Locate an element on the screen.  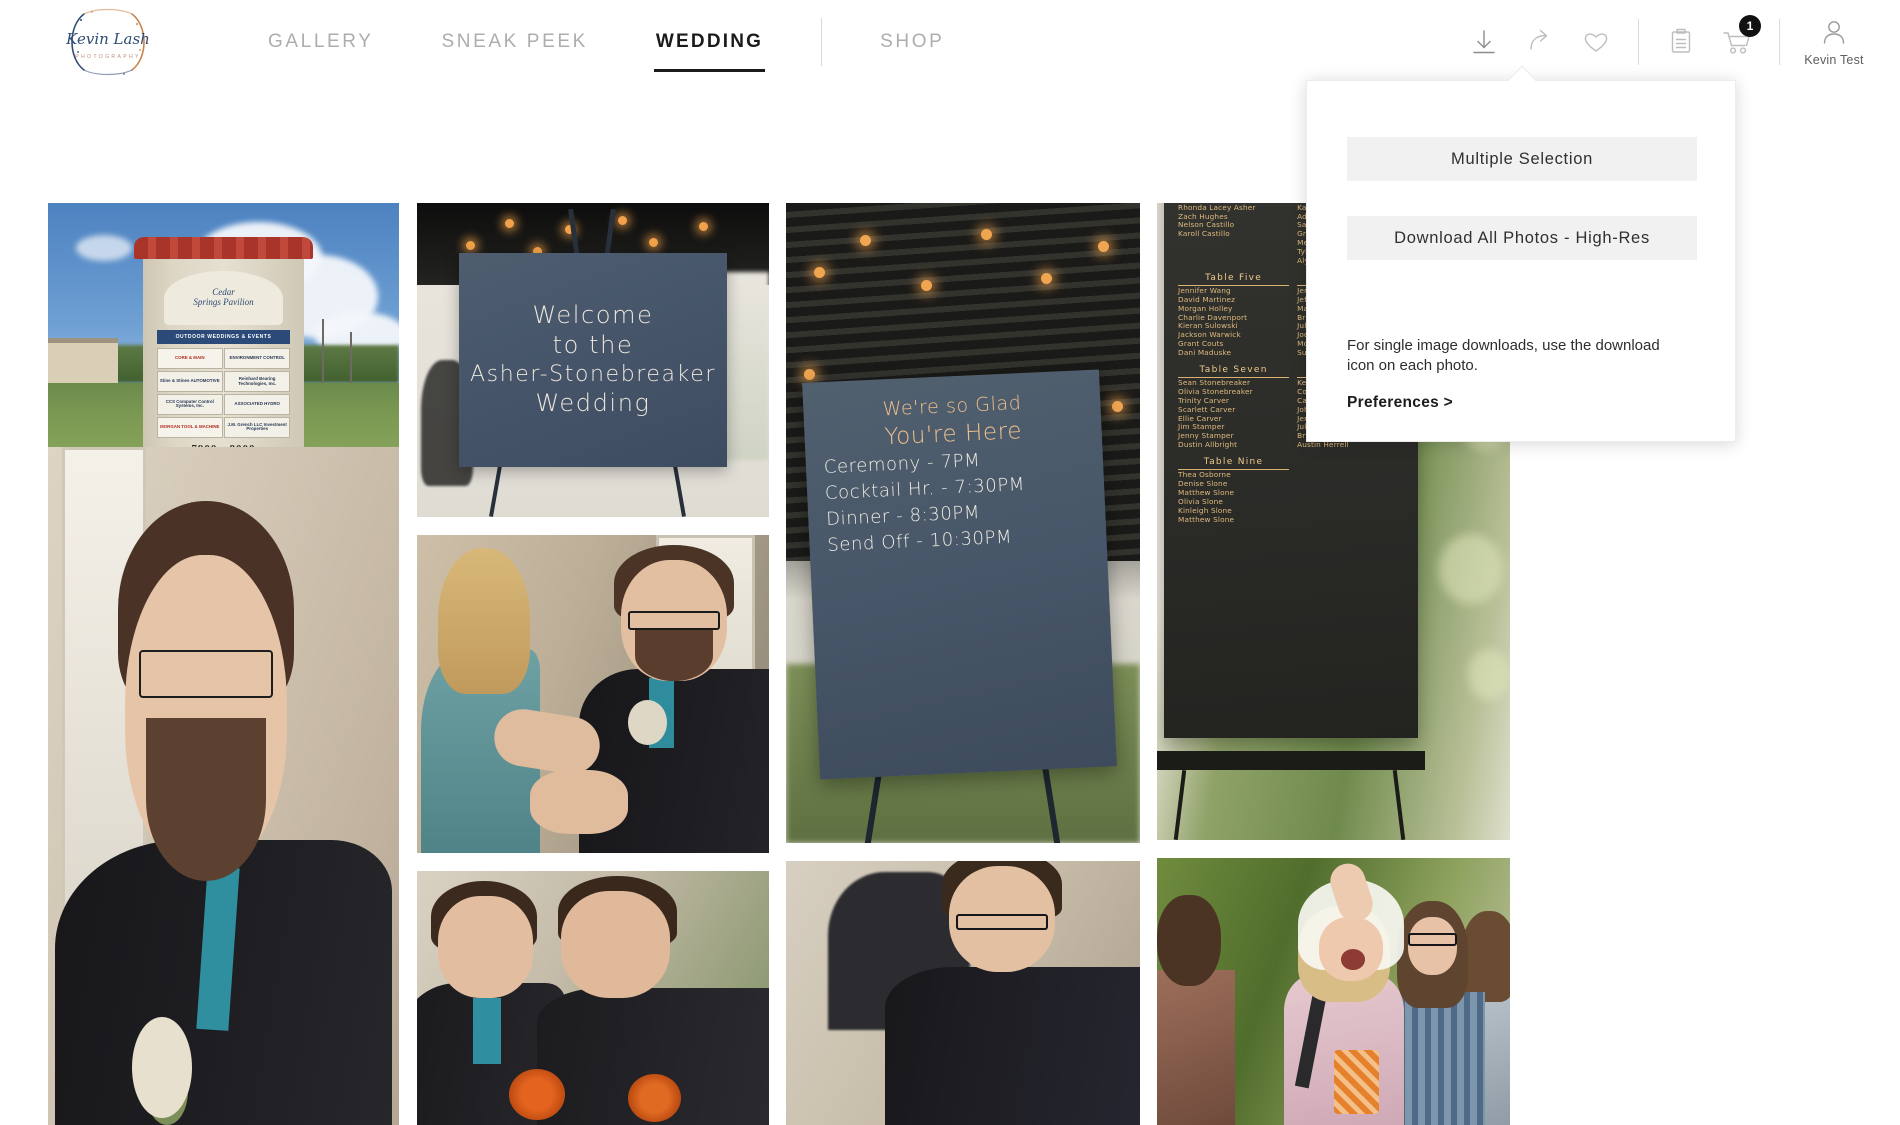
gallery-photo-groom-portrait is located at coordinates (223, 786).